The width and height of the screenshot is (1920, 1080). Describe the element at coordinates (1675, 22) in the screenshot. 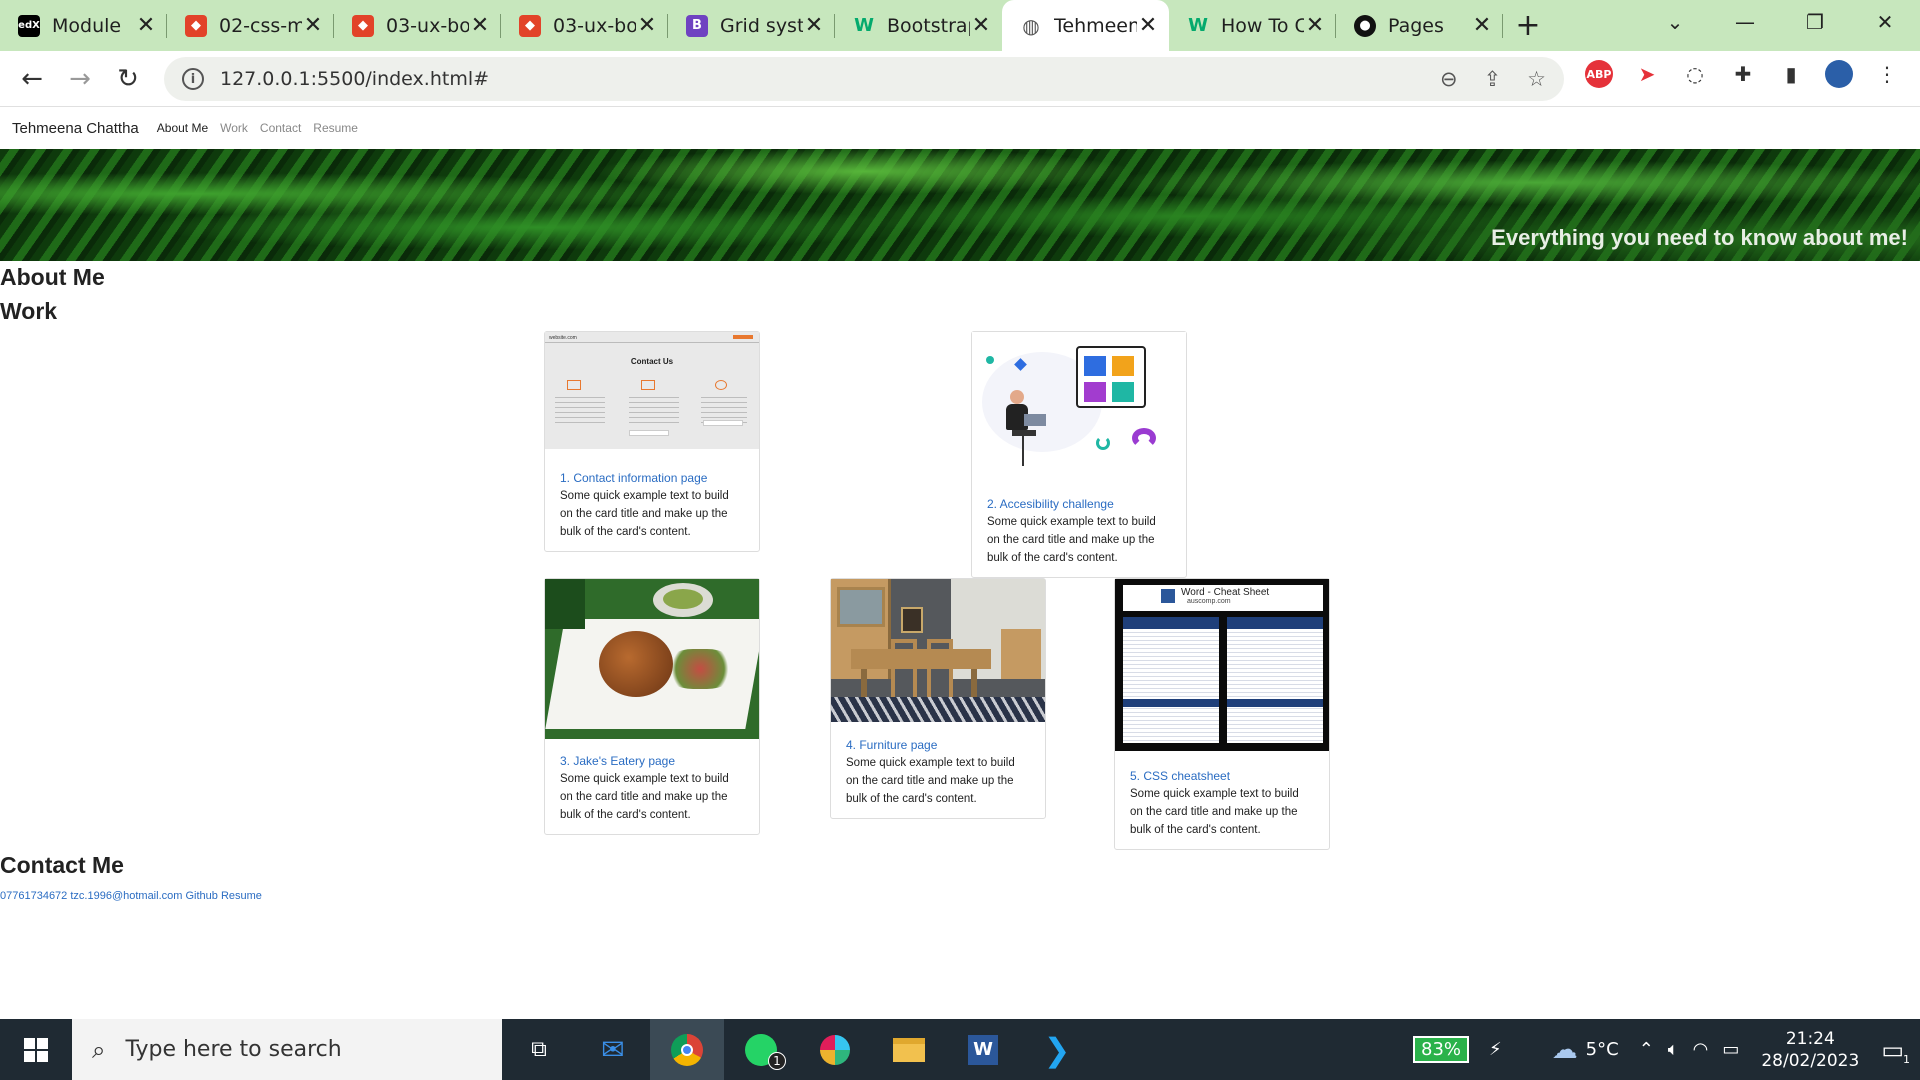

I see `tab-search-icon: ⌄` at that location.